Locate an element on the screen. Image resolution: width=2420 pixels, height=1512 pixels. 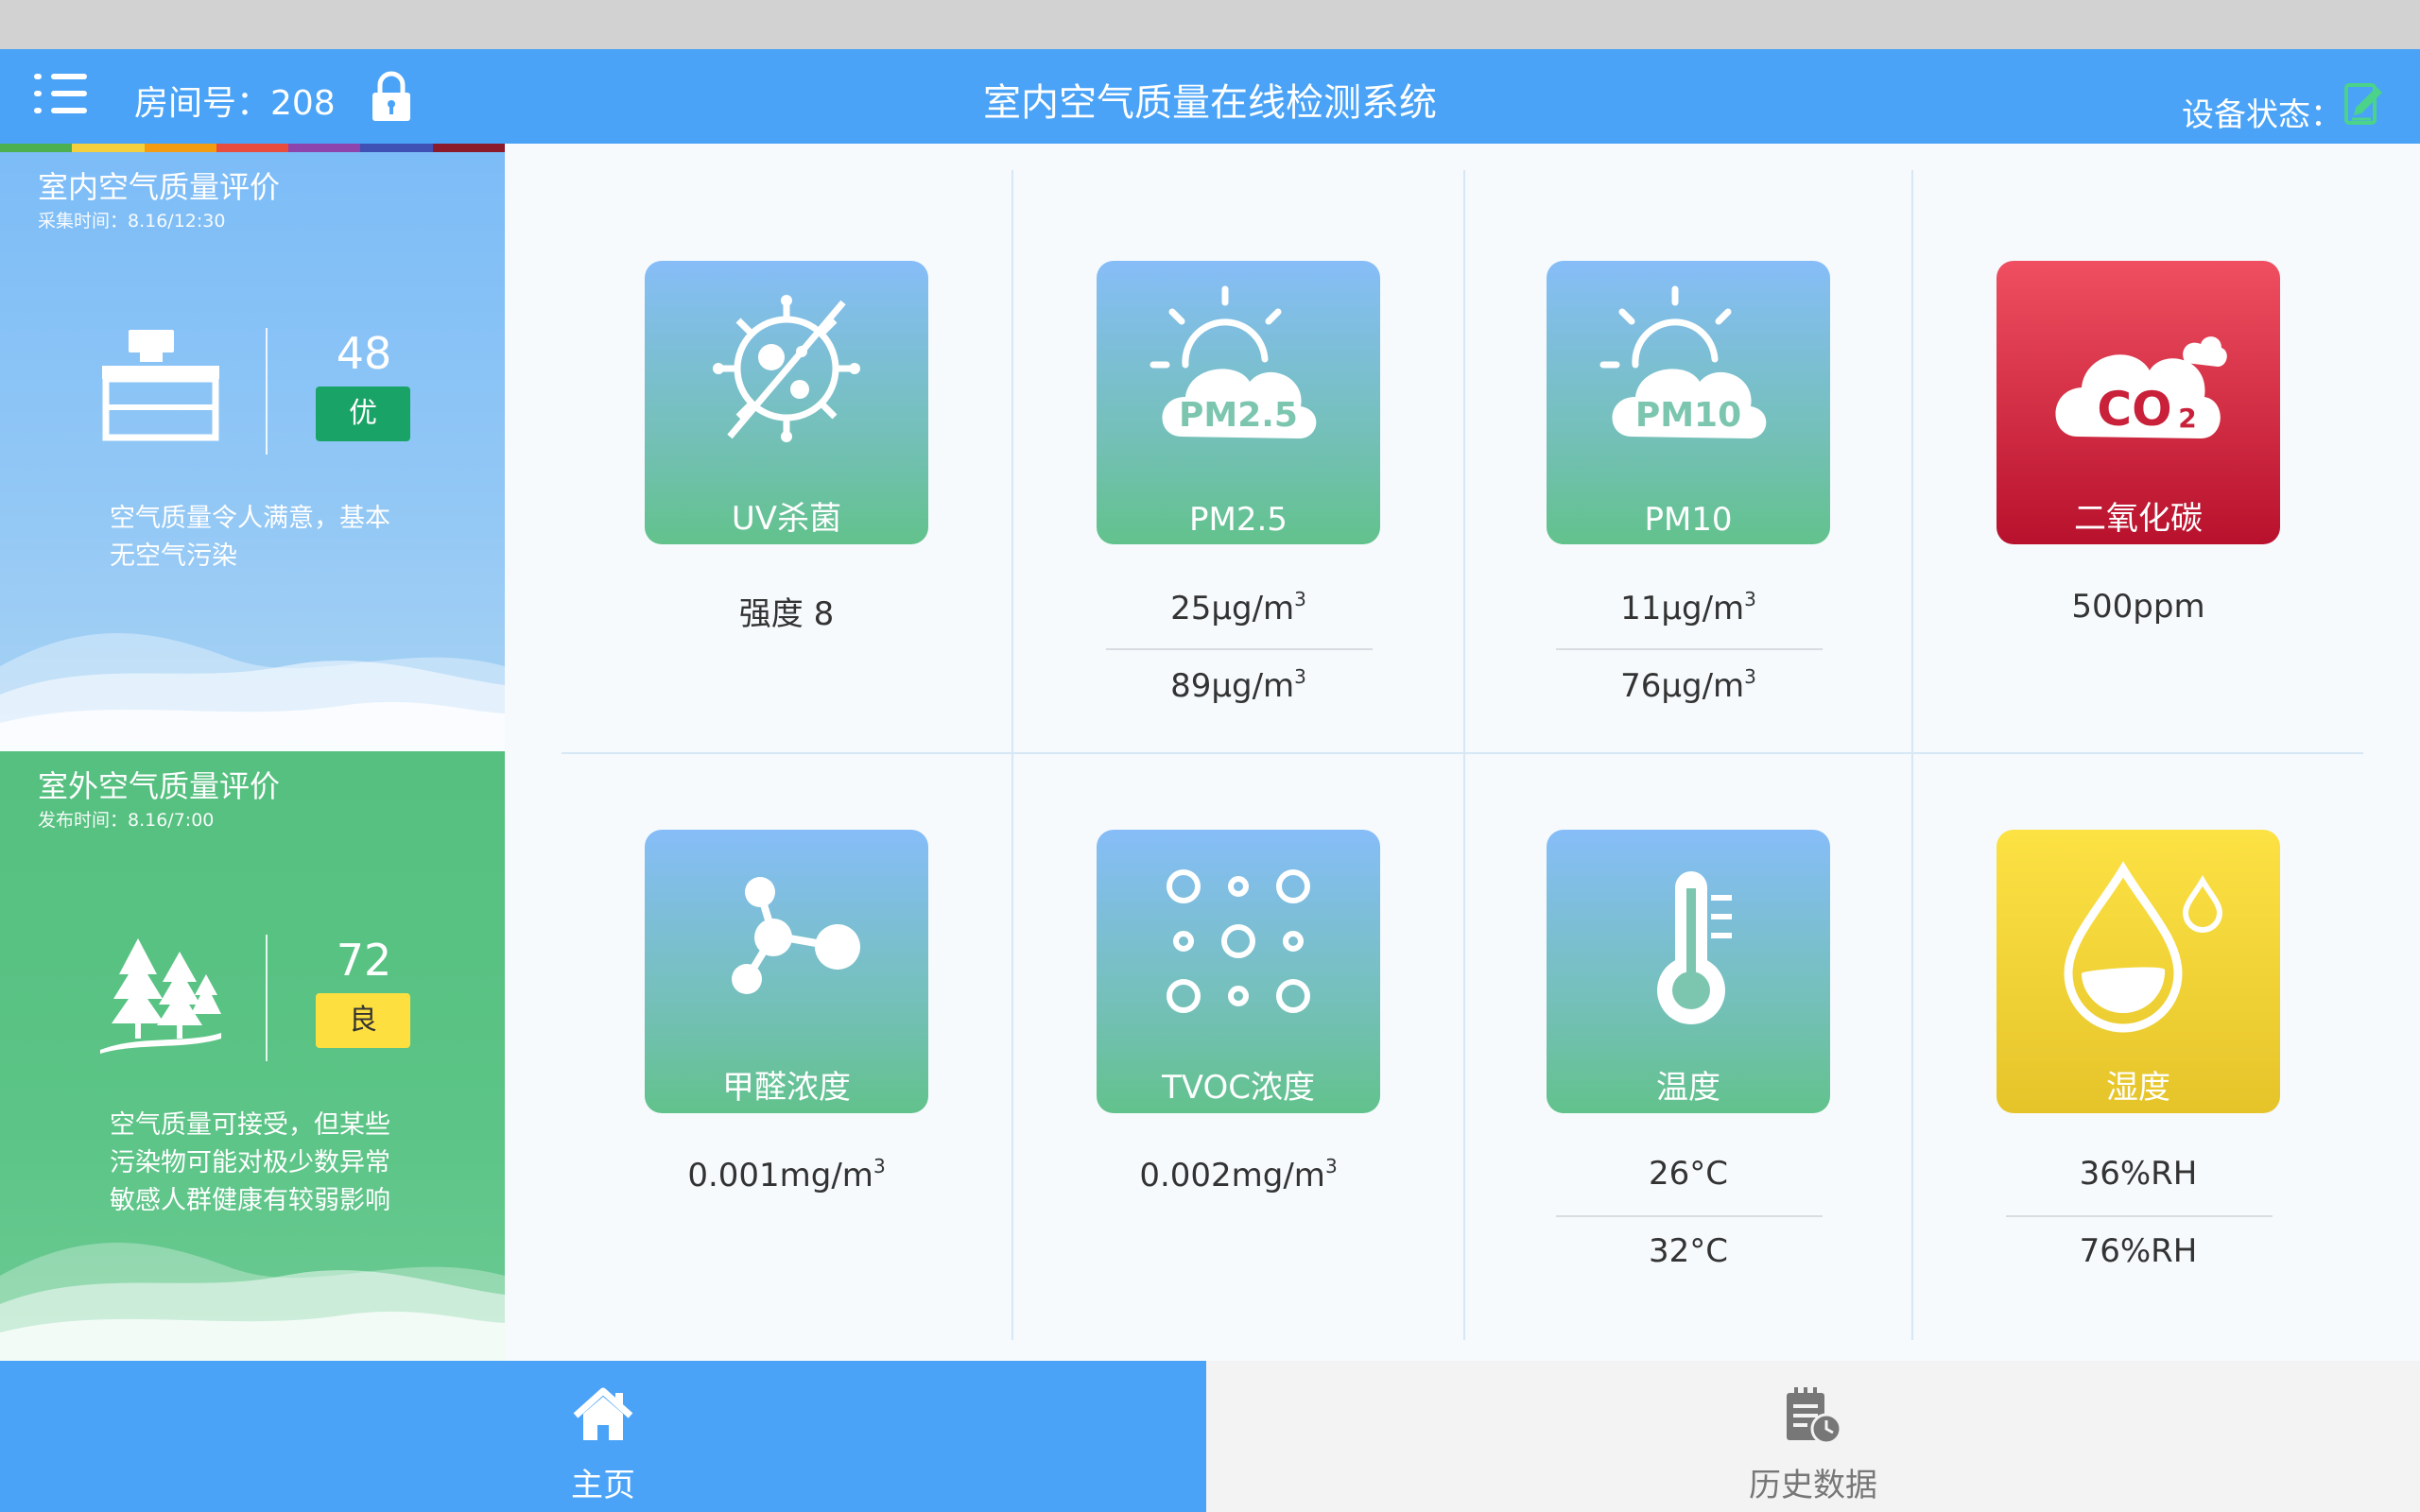
tvoc-card: TVOC浓度 is located at coordinates (1238, 971).